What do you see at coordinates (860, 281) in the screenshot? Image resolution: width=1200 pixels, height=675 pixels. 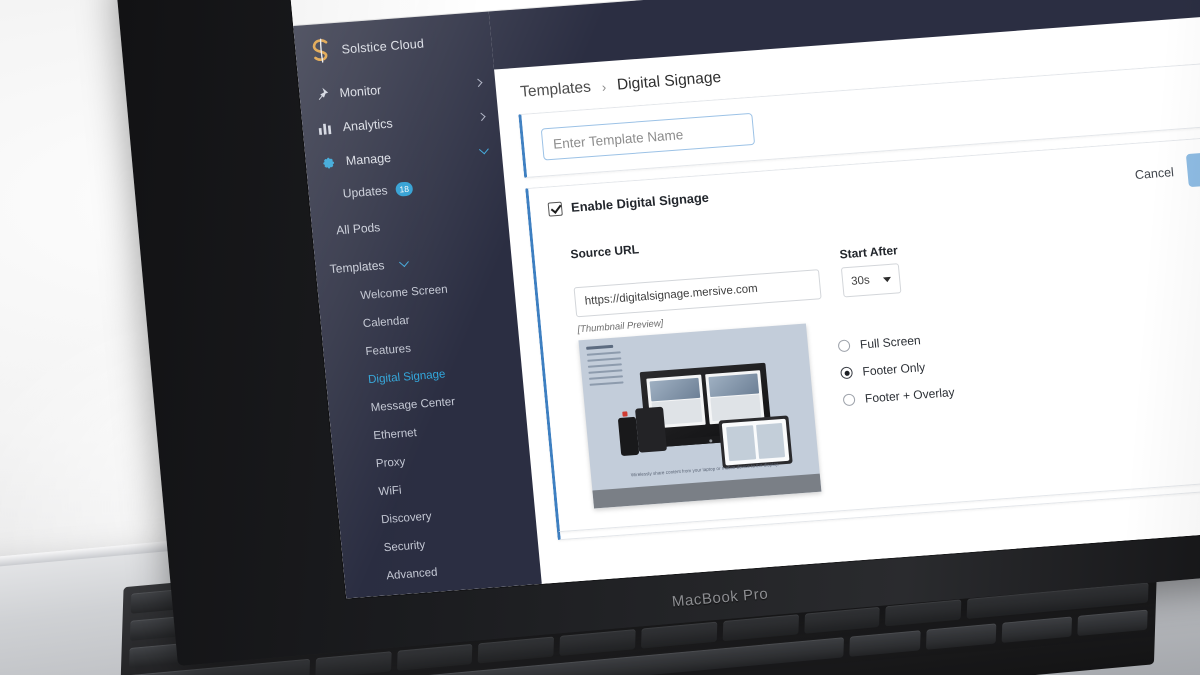 I see `start-after-value: 30s` at bounding box center [860, 281].